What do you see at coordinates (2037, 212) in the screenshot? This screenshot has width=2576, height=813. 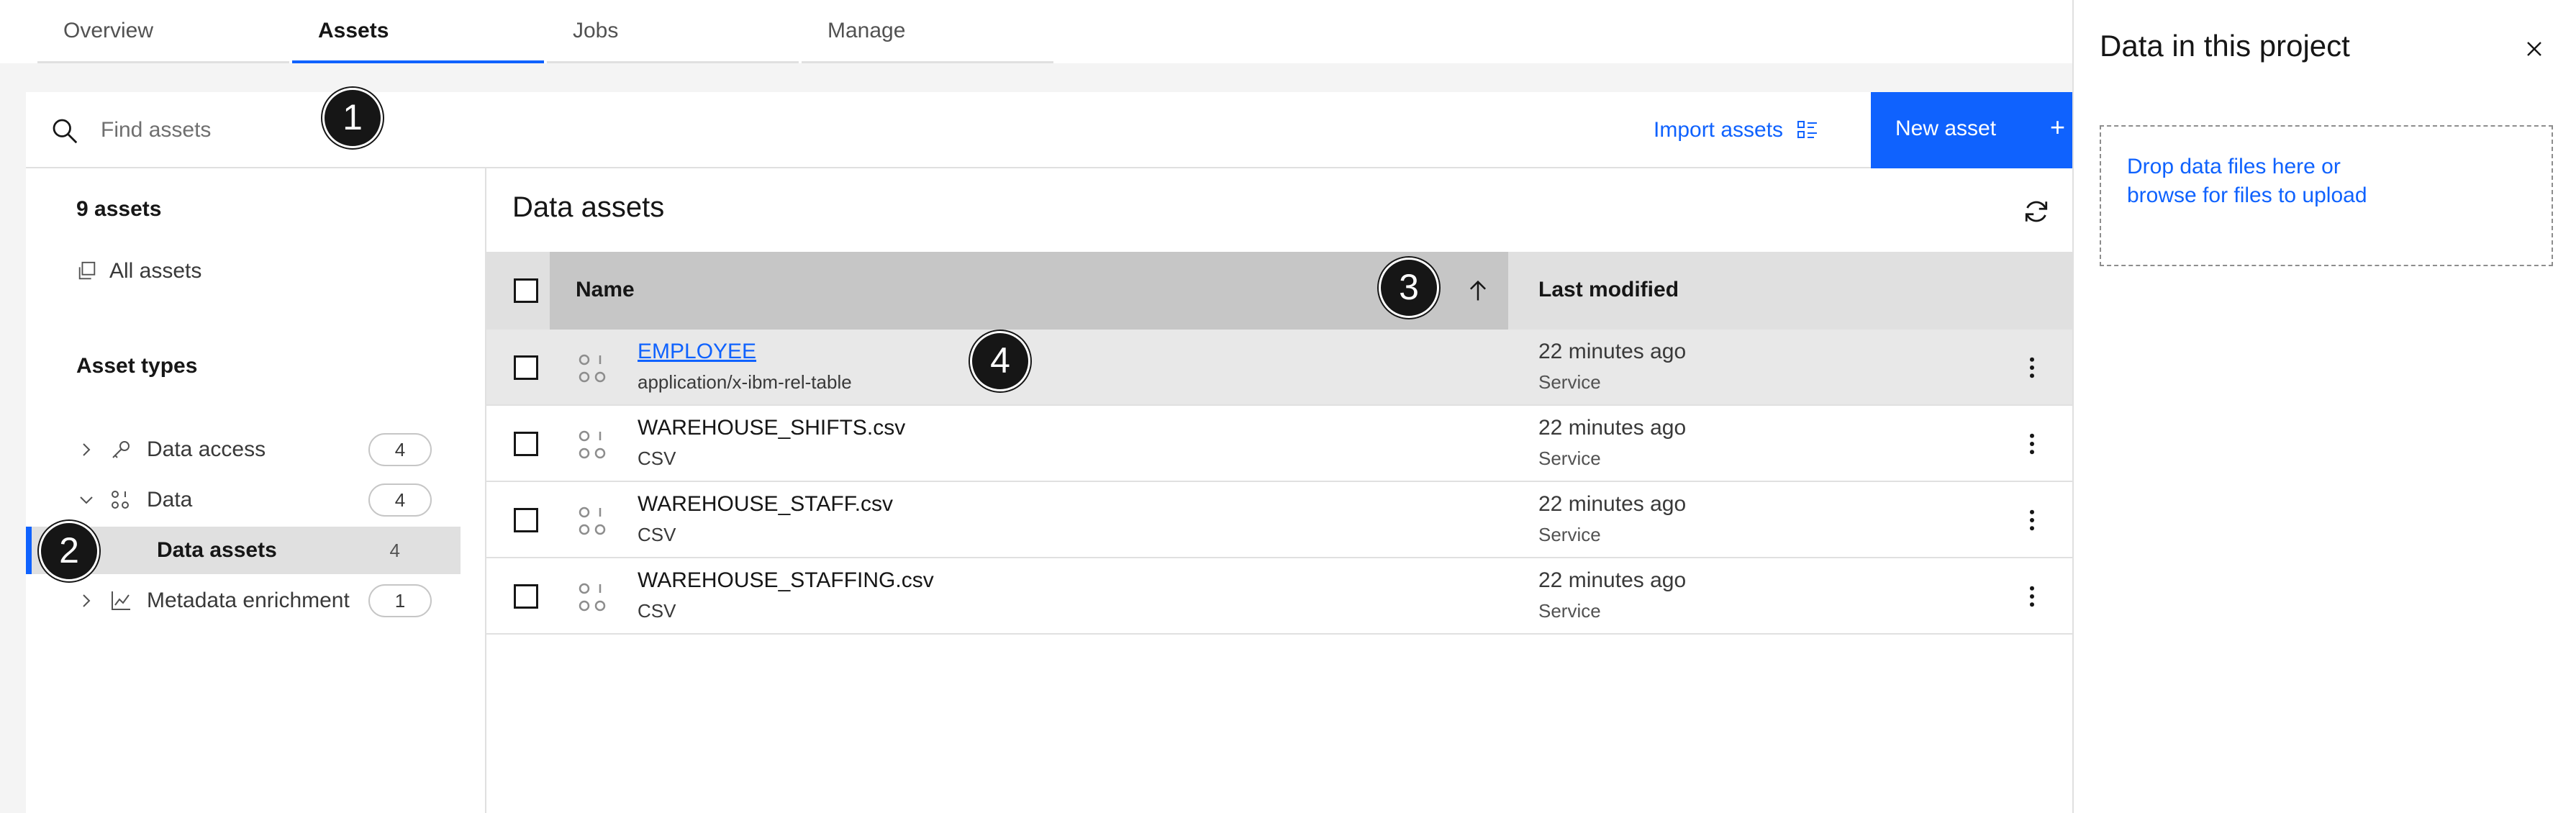 I see `refresh-icon` at bounding box center [2037, 212].